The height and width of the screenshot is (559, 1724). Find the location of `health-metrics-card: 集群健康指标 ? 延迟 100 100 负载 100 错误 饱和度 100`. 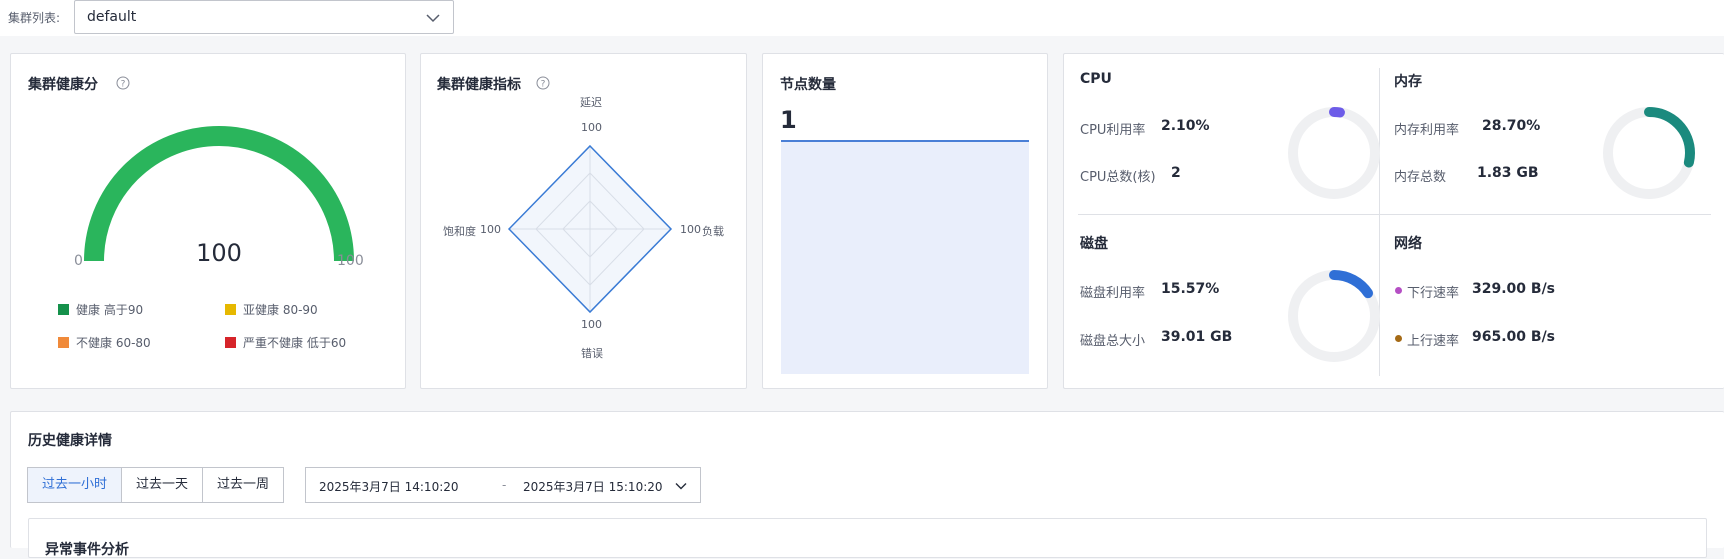

health-metrics-card: 集群健康指标 ? 延迟 100 100 负载 100 错误 饱和度 100 is located at coordinates (583, 221).